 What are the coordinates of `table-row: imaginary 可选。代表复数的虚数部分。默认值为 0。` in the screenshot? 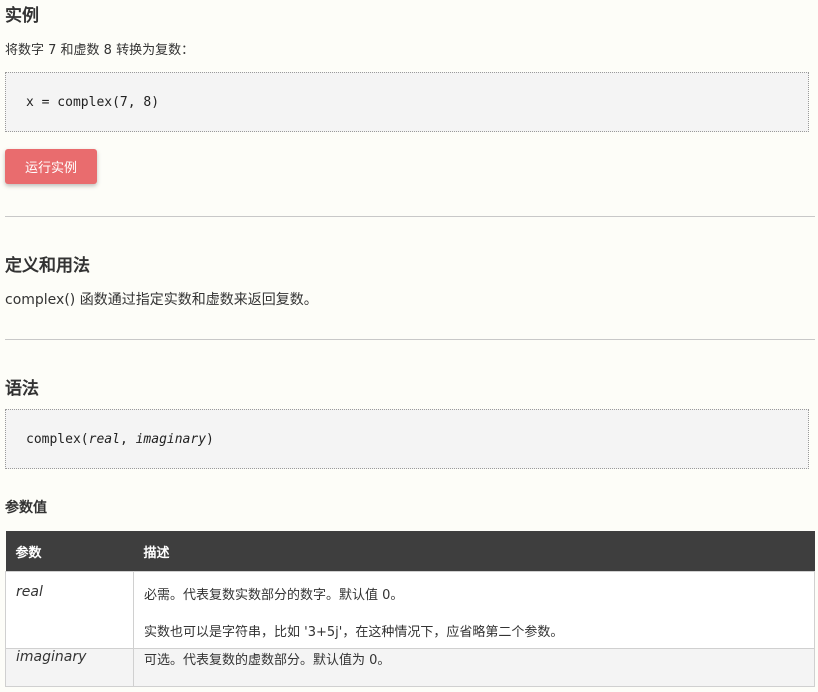 It's located at (410, 667).